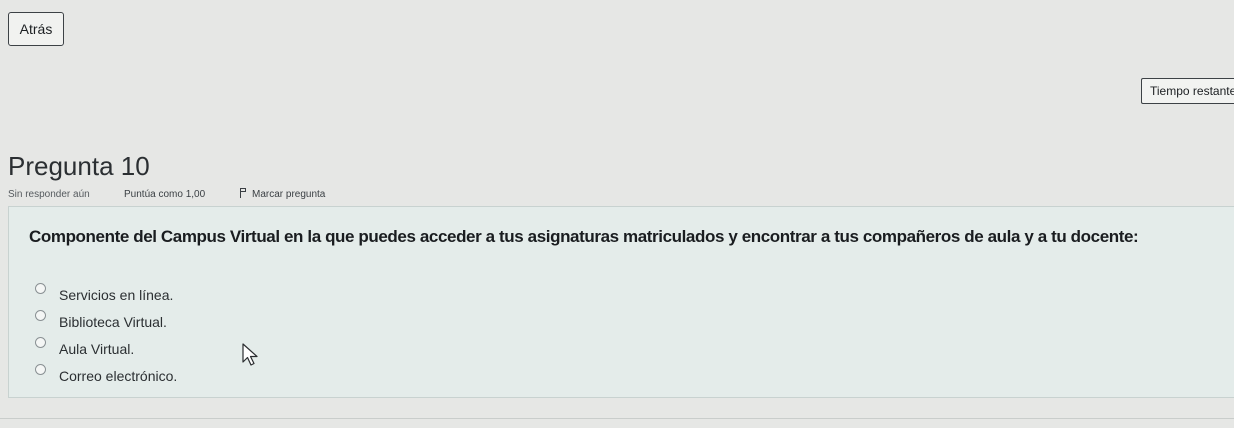 The height and width of the screenshot is (428, 1234). Describe the element at coordinates (289, 194) in the screenshot. I see `flag-question-label: Marcar pregunta` at that location.